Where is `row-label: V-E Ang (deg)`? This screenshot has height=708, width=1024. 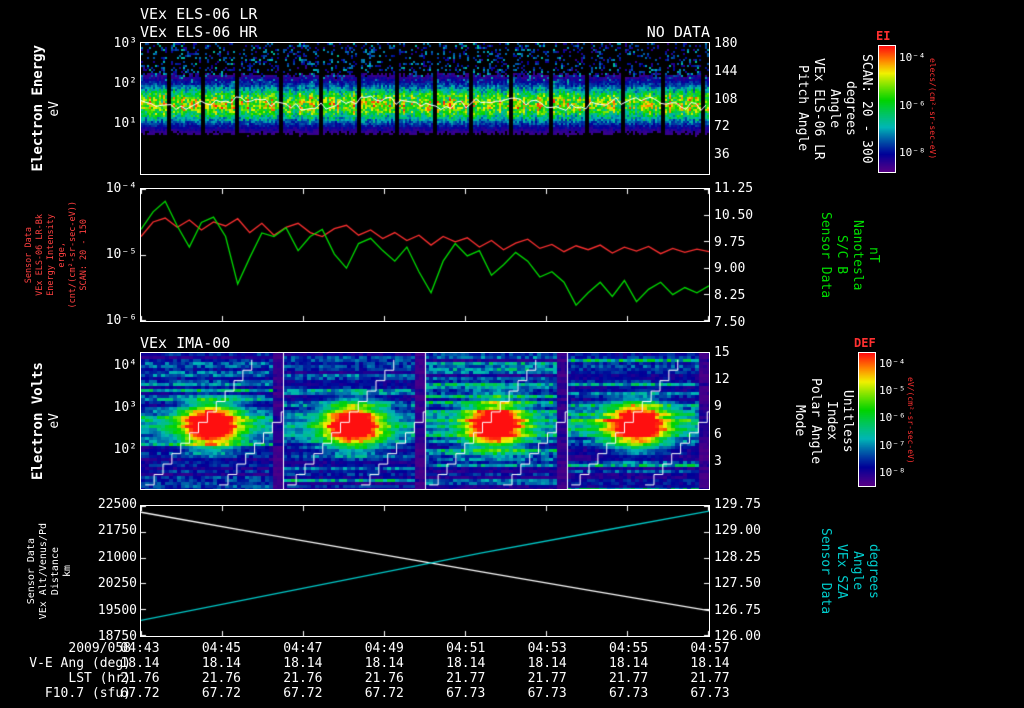 row-label: V-E Ang (deg) is located at coordinates (80, 663).